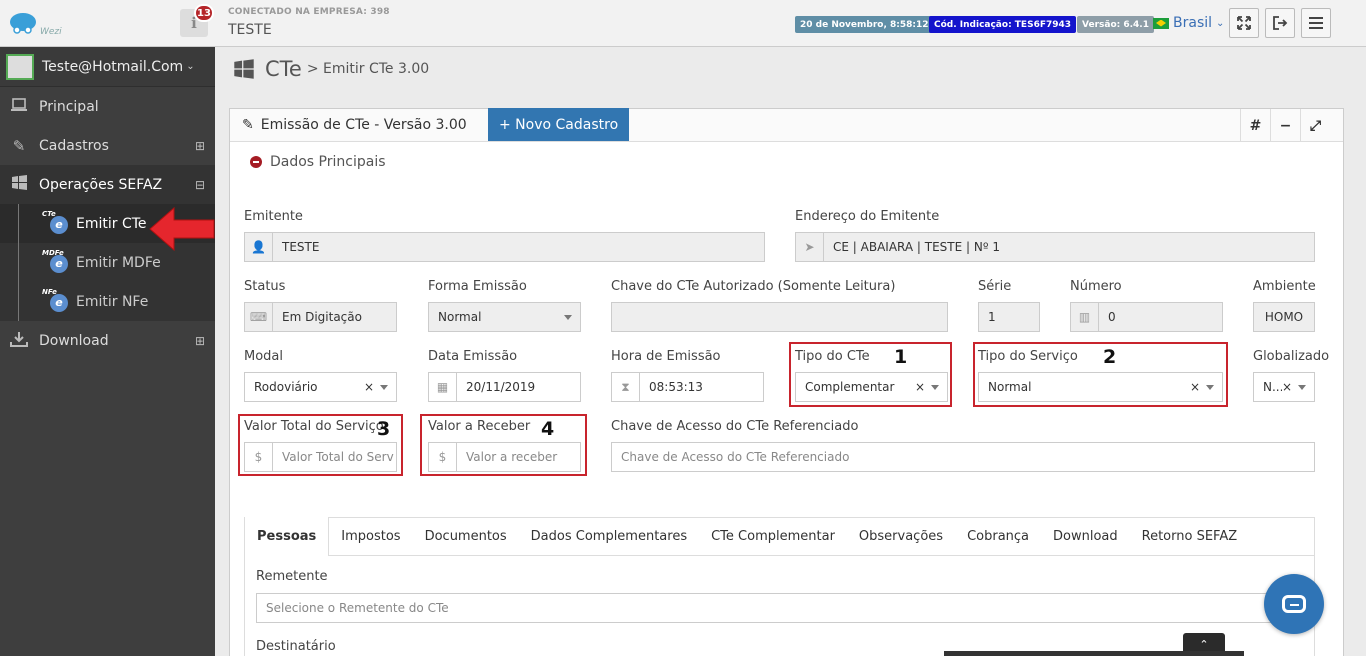 This screenshot has height=656, width=1366. Describe the element at coordinates (309, 12) in the screenshot. I see `connected-company-label: CONECTADO NA EMPRESA: 398` at that location.